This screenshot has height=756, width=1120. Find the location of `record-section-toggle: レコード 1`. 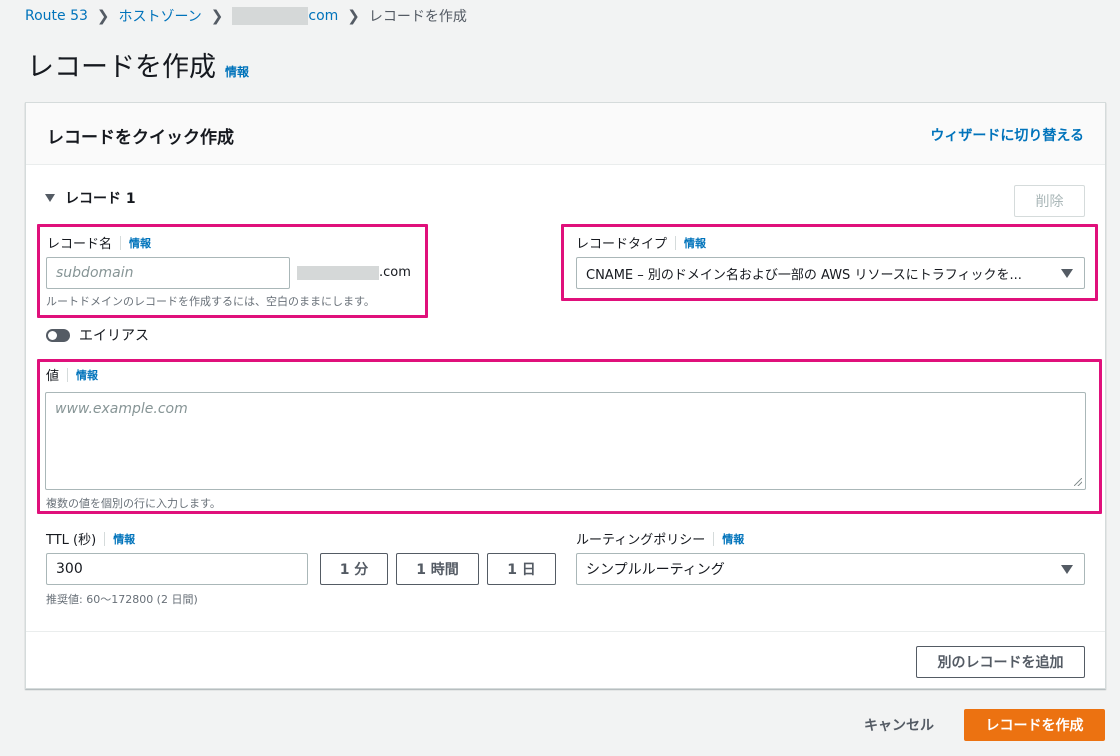

record-section-toggle: レコード 1 is located at coordinates (90, 198).